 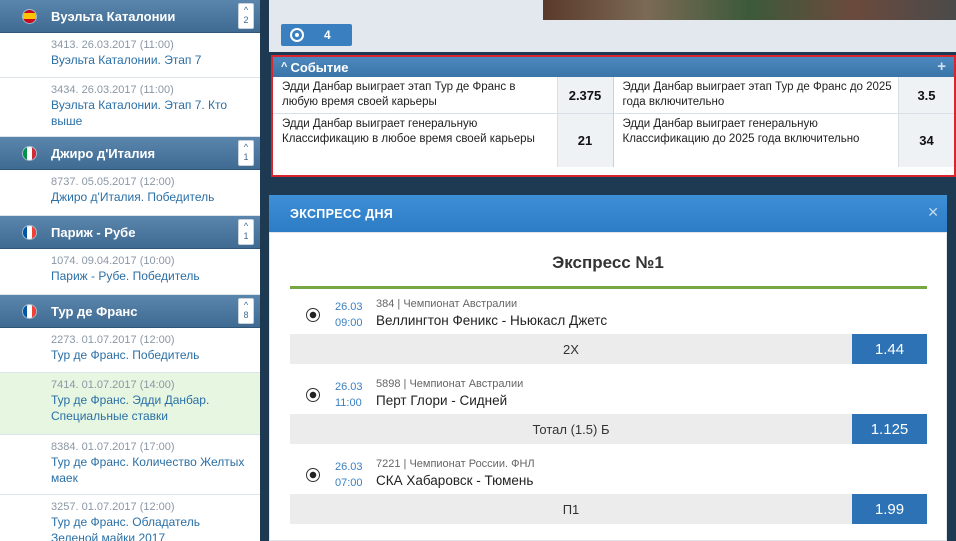 What do you see at coordinates (113, 340) in the screenshot?
I see `item-meta: 2273. 01.07.2017 (12:00)` at bounding box center [113, 340].